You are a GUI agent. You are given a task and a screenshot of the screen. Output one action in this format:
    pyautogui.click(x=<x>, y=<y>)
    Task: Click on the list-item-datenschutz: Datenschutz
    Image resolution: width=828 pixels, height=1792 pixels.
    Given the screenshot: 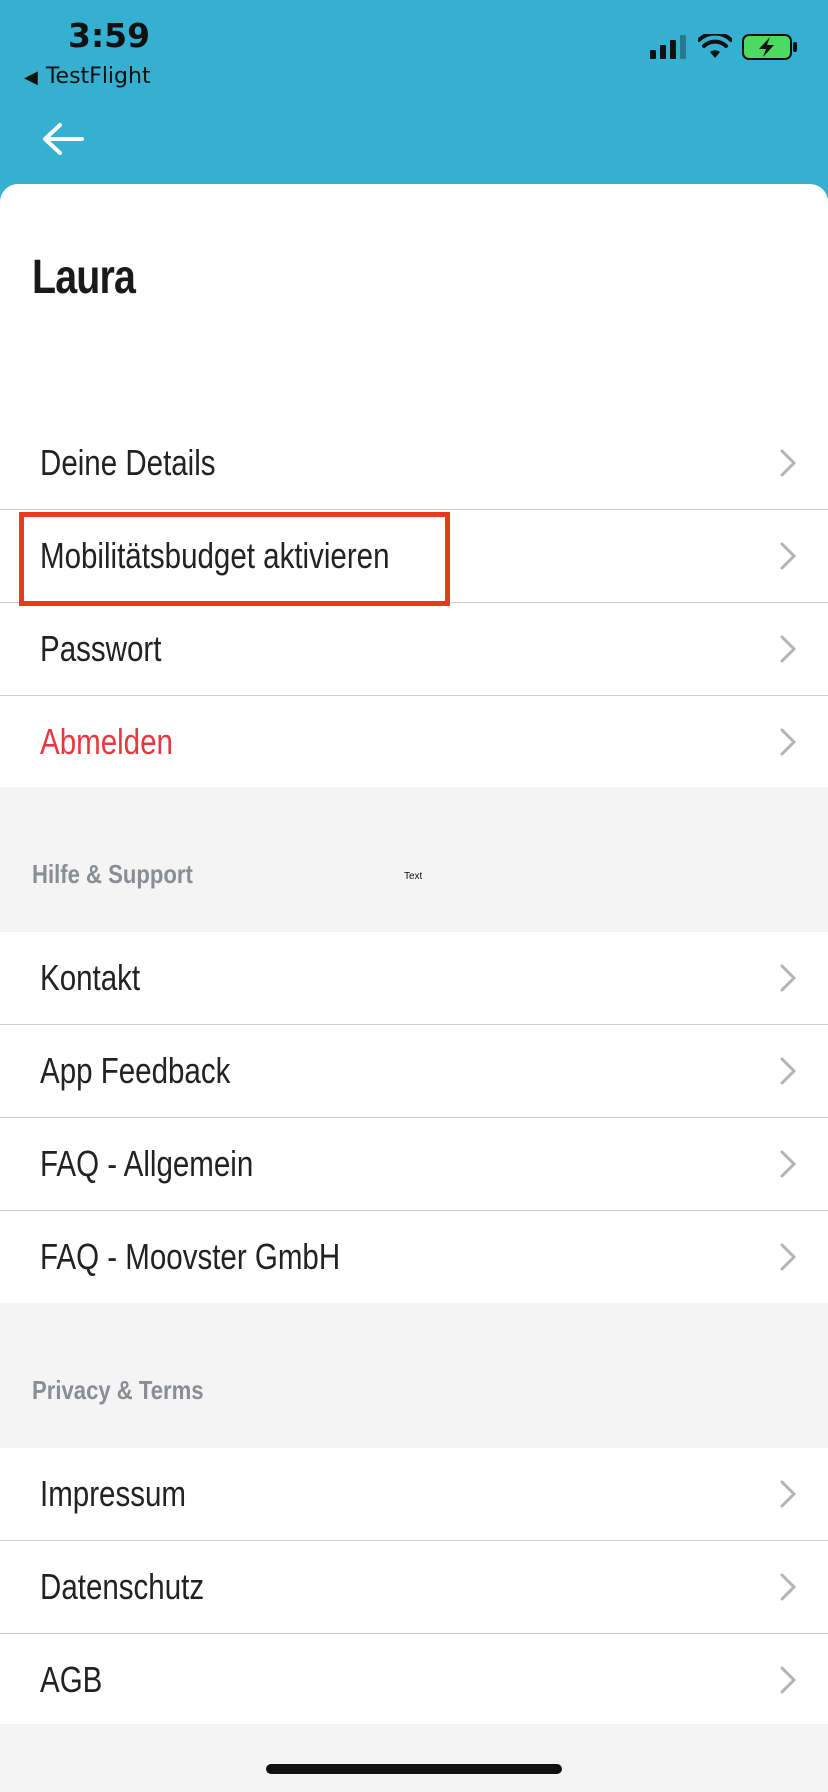 What is the action you would take?
    pyautogui.click(x=414, y=1587)
    